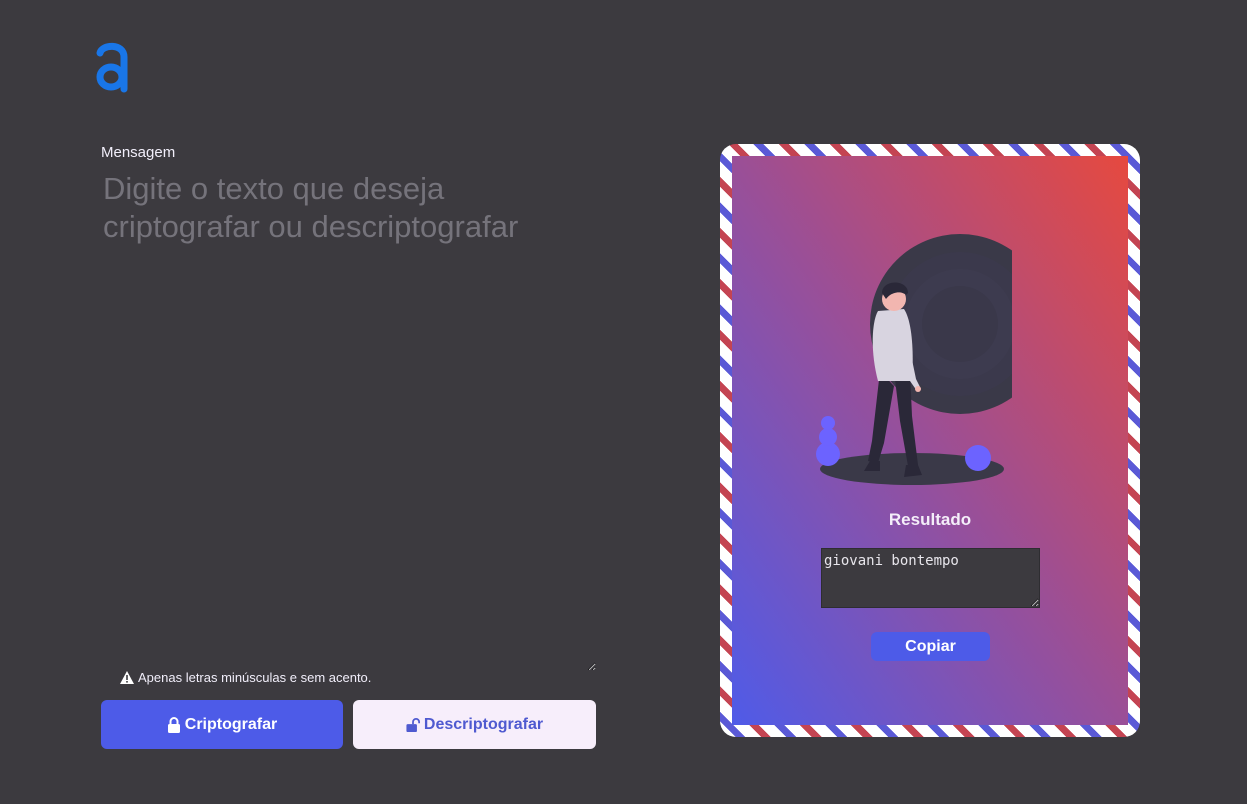 This screenshot has height=804, width=1247. I want to click on copy-button: Copiar, so click(930, 646).